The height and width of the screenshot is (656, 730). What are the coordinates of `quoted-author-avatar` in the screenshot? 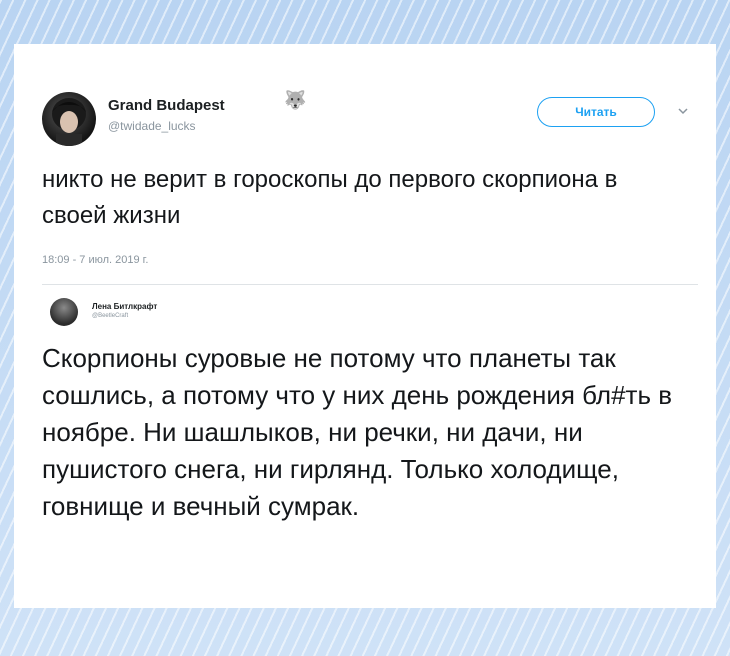 It's located at (64, 312).